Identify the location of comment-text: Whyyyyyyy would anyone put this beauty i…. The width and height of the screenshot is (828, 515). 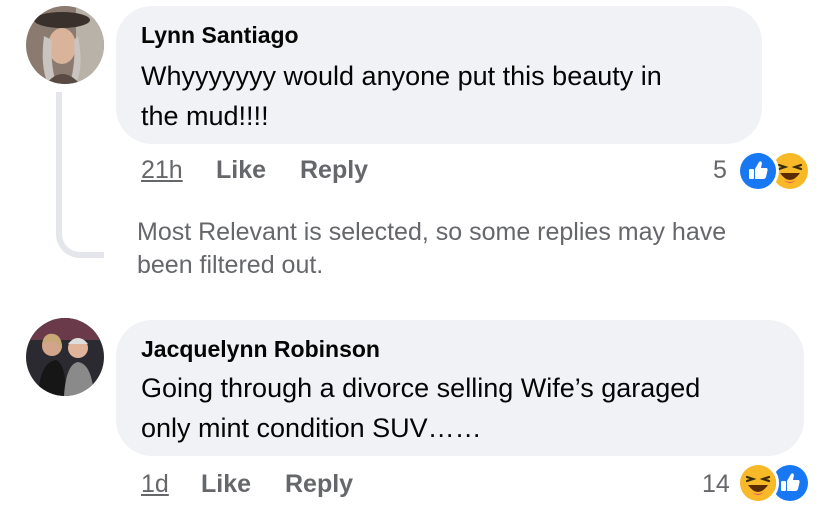
(446, 96).